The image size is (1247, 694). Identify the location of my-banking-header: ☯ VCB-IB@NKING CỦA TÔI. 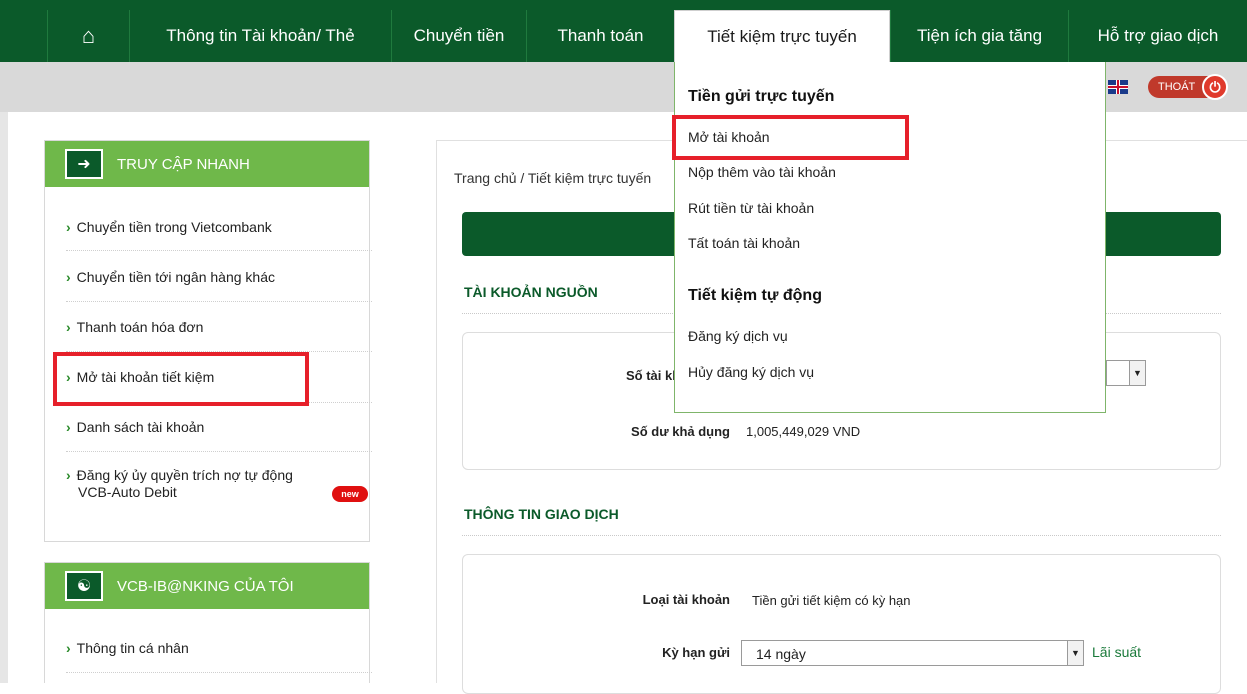
(207, 586).